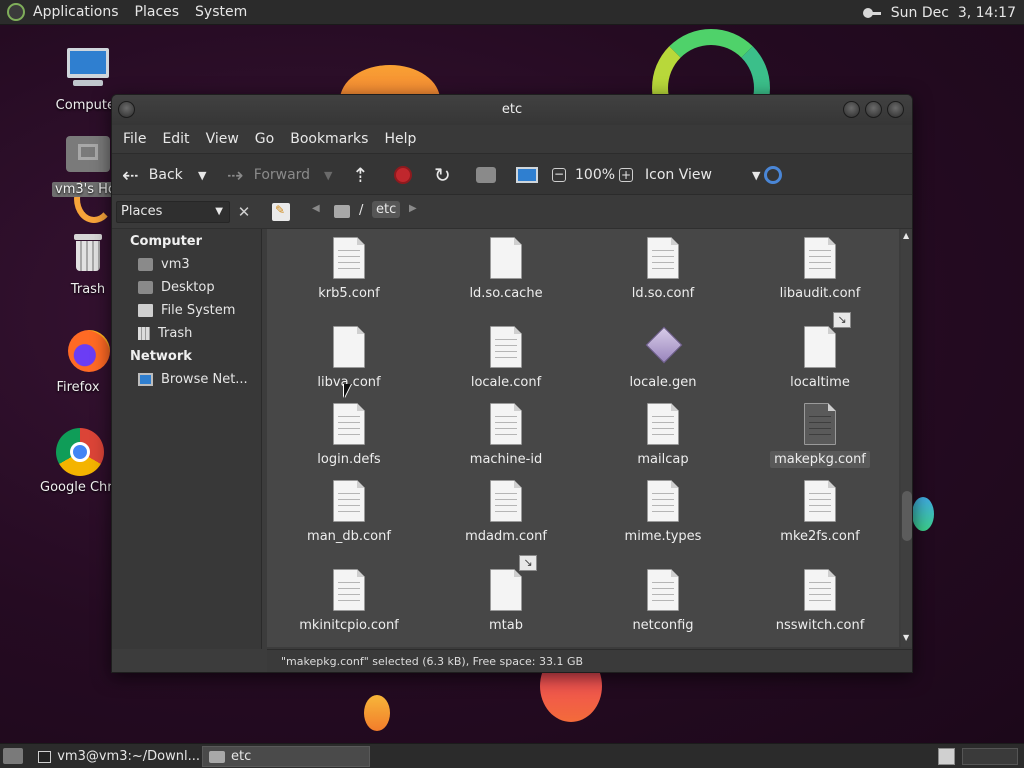 The image size is (1024, 768). What do you see at coordinates (349, 601) in the screenshot?
I see `file-item: mkinitcpio.conf` at bounding box center [349, 601].